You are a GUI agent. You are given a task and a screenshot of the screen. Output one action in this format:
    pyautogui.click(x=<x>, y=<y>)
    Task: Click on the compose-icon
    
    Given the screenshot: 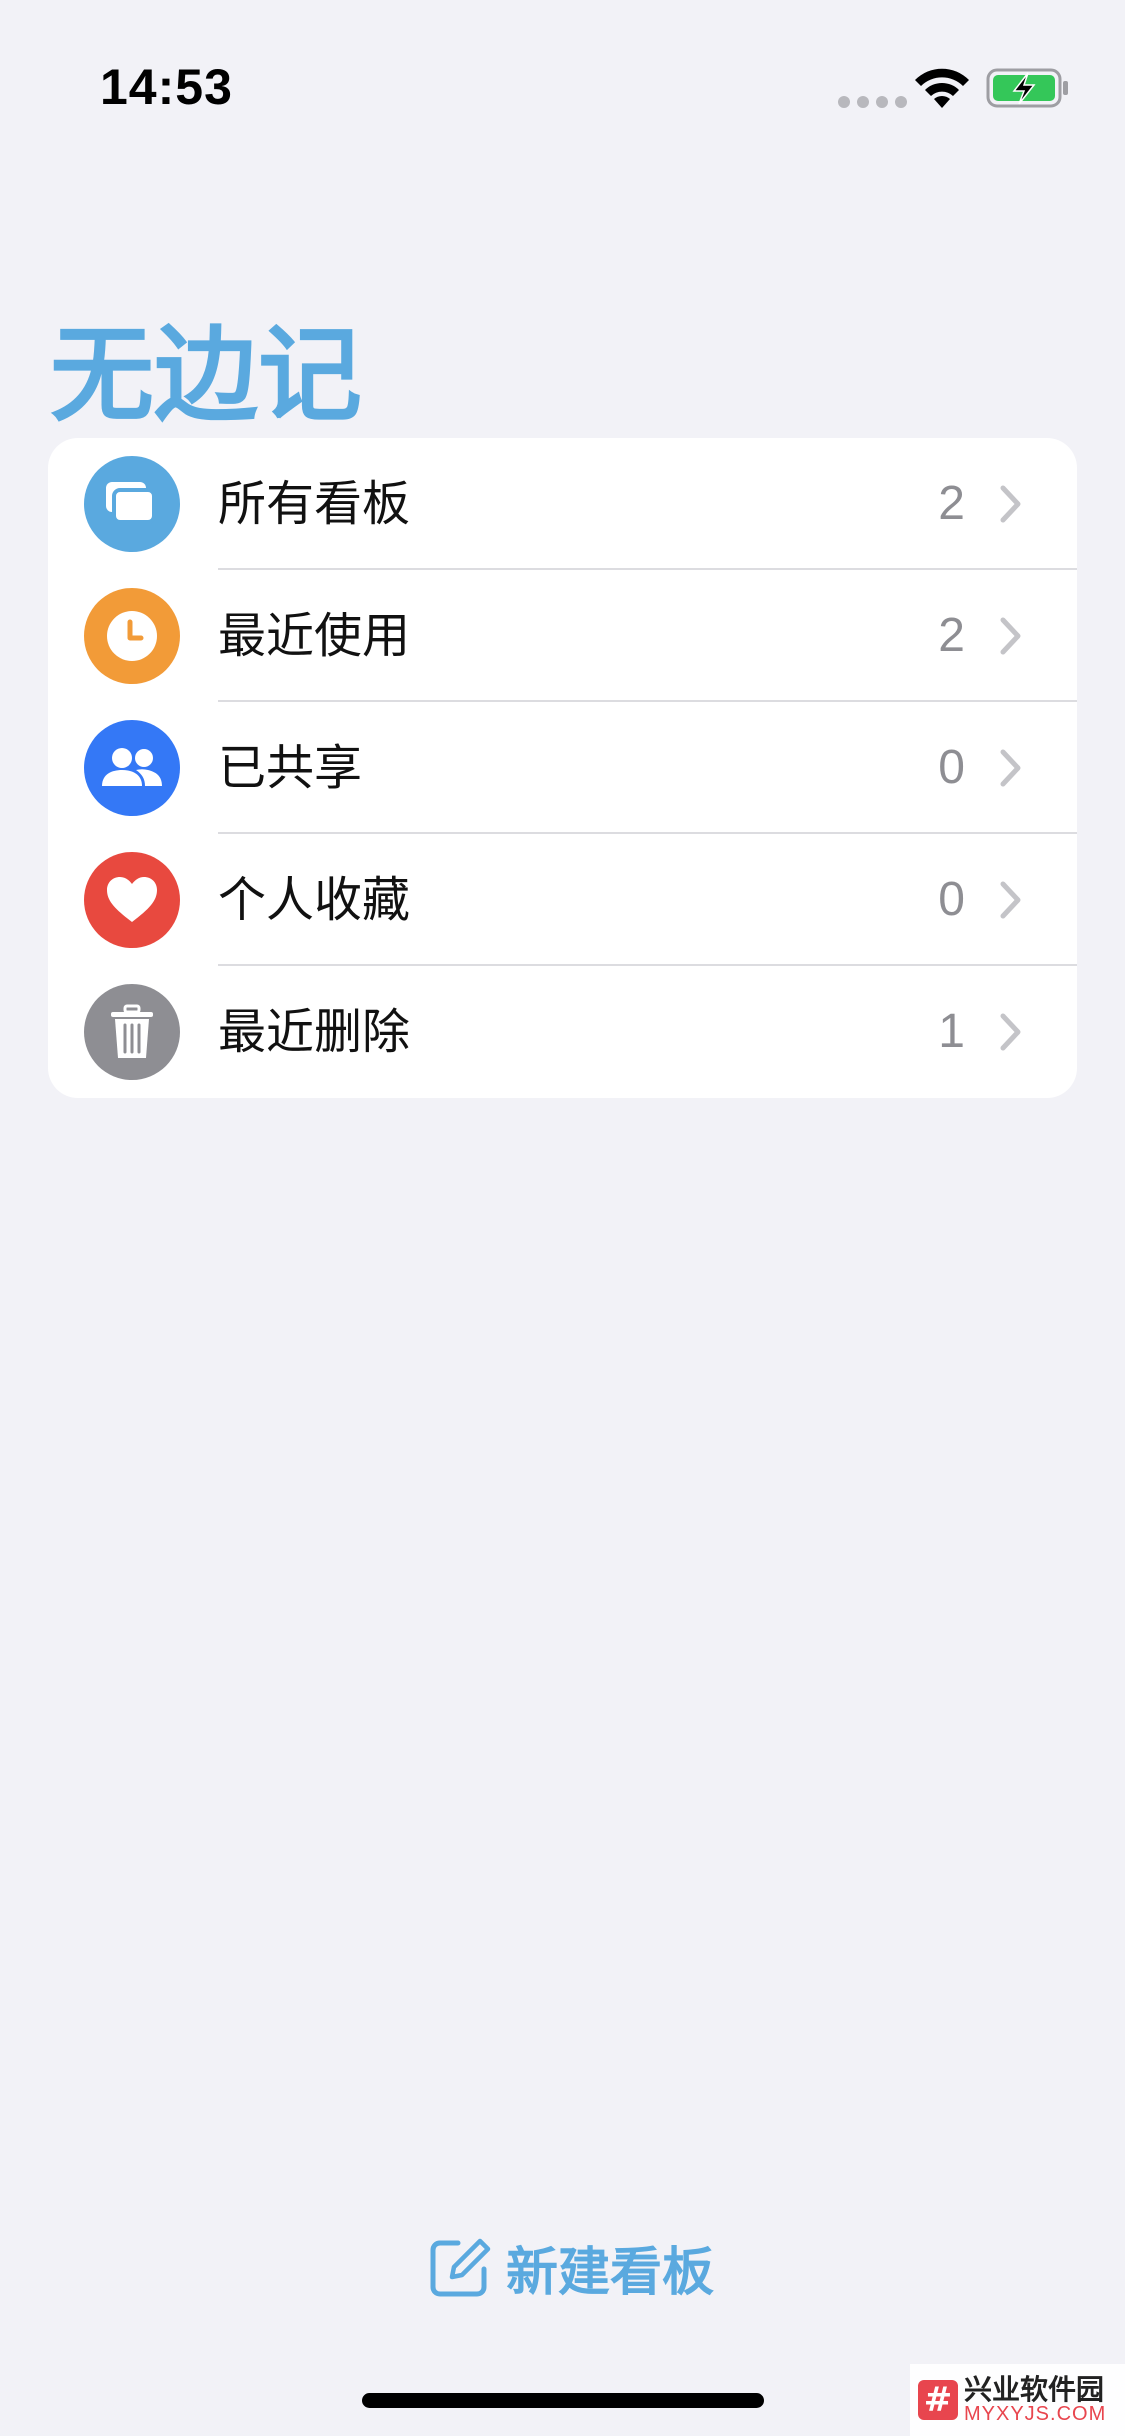 What is the action you would take?
    pyautogui.click(x=460, y=2267)
    